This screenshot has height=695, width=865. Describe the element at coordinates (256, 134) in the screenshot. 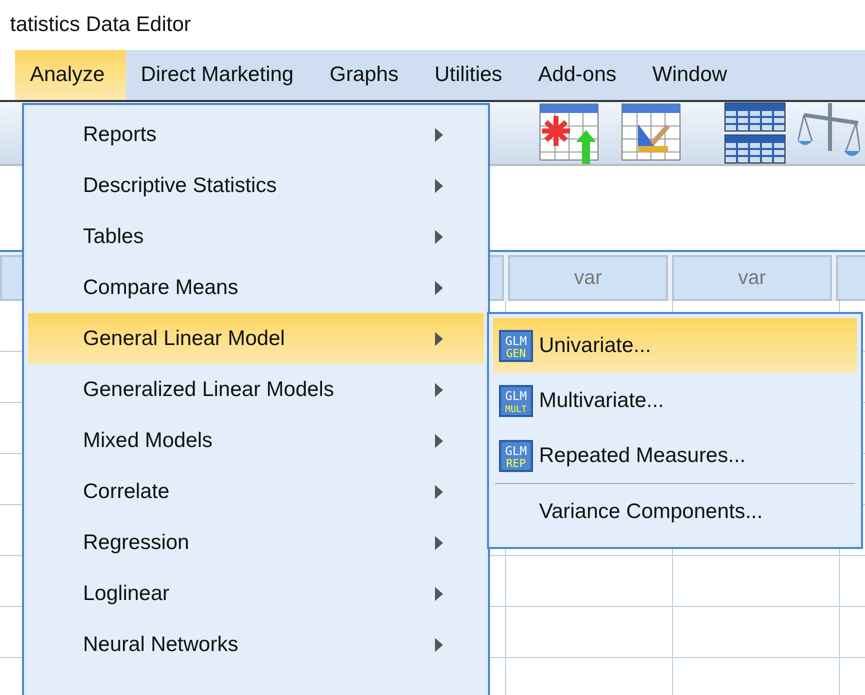

I see `menu-item: Reports` at that location.